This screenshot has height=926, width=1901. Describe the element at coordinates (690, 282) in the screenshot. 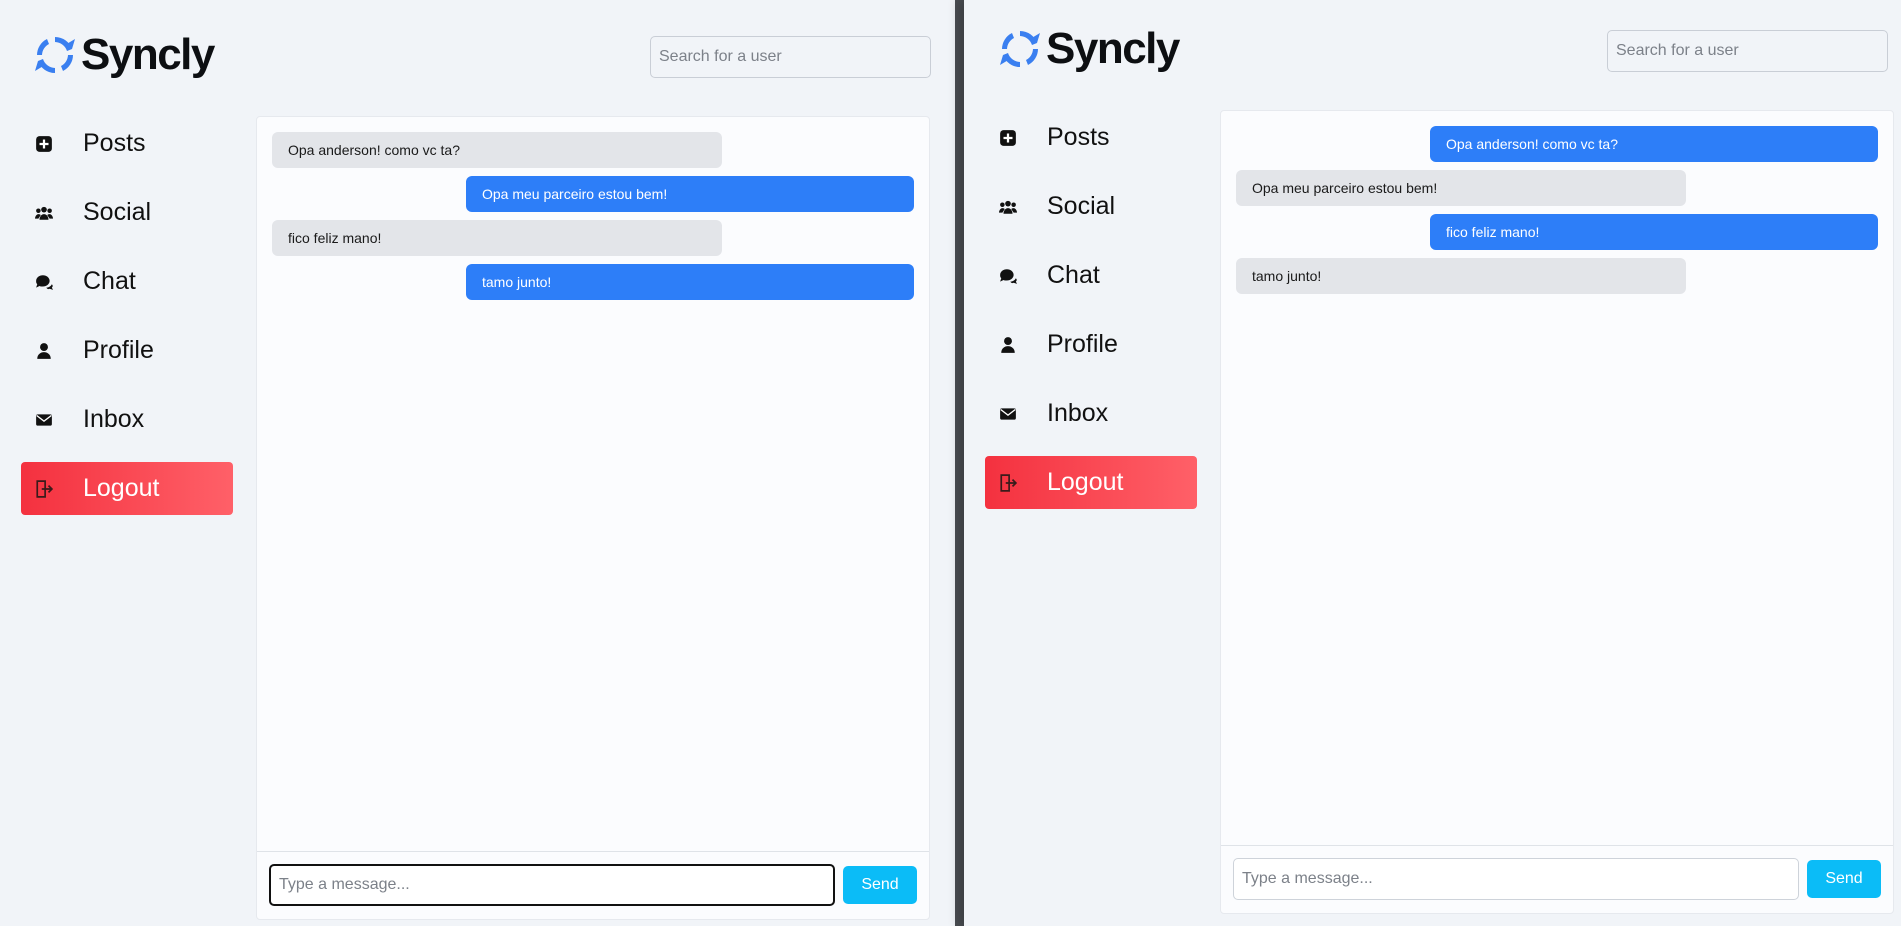

I see `outgoing-message: tamo junto!` at that location.